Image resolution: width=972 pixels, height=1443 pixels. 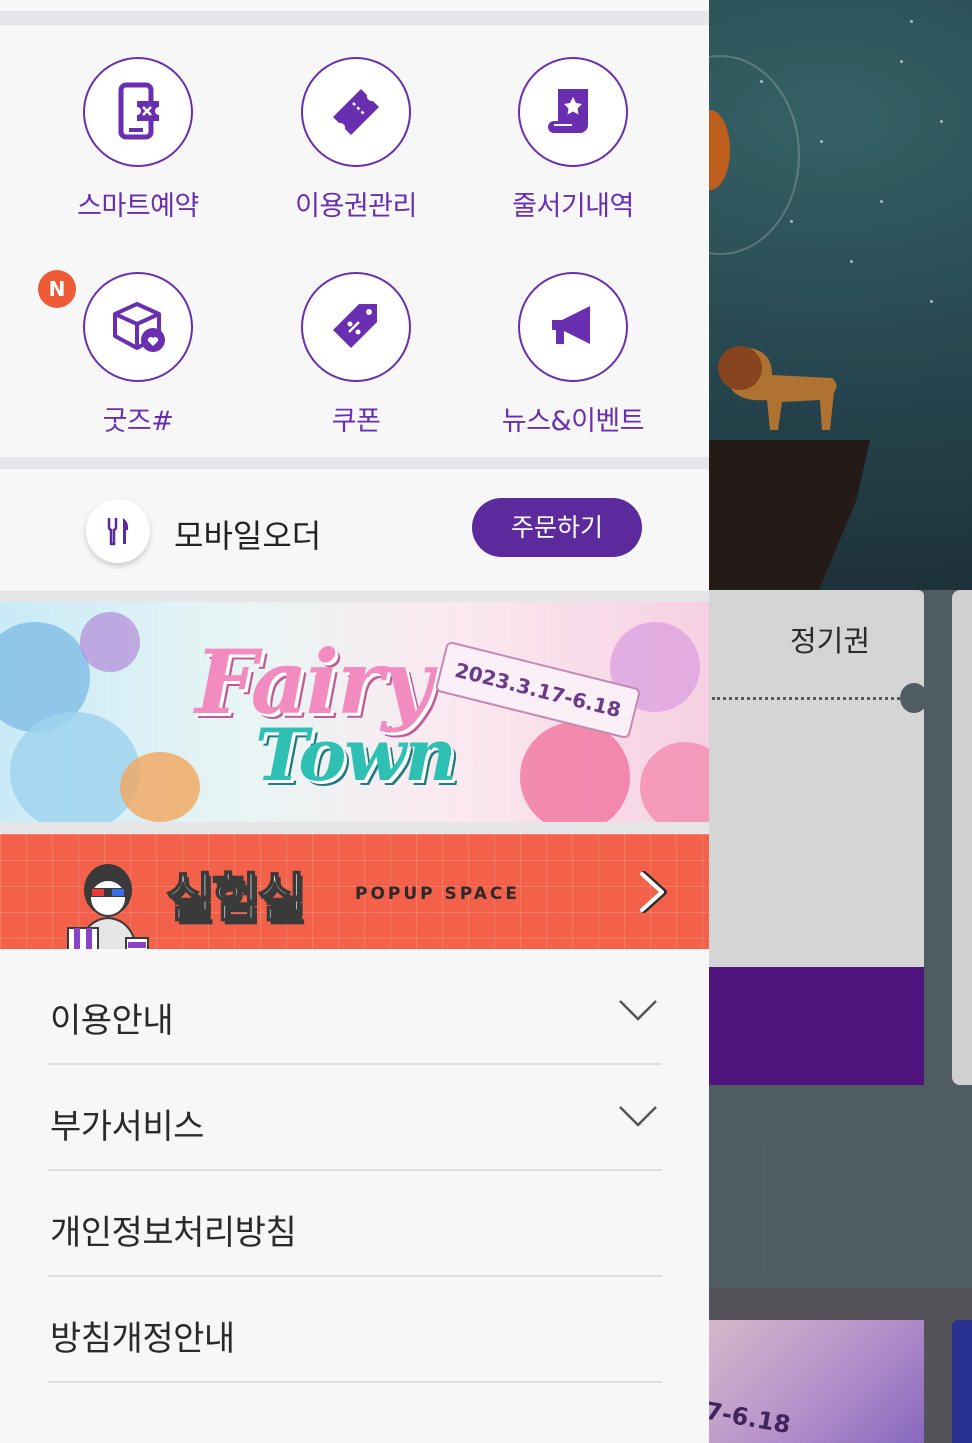 What do you see at coordinates (354, 530) in the screenshot?
I see `mobile-order-row: 모바일오더 주문하기` at bounding box center [354, 530].